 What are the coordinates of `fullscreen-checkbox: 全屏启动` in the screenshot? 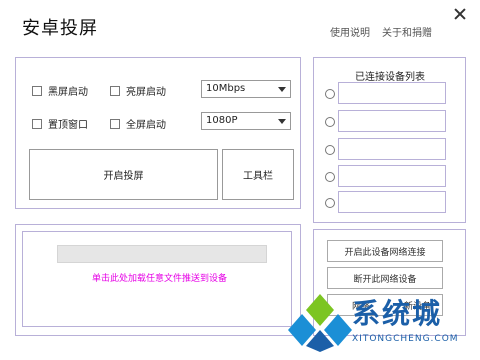 It's located at (138, 123).